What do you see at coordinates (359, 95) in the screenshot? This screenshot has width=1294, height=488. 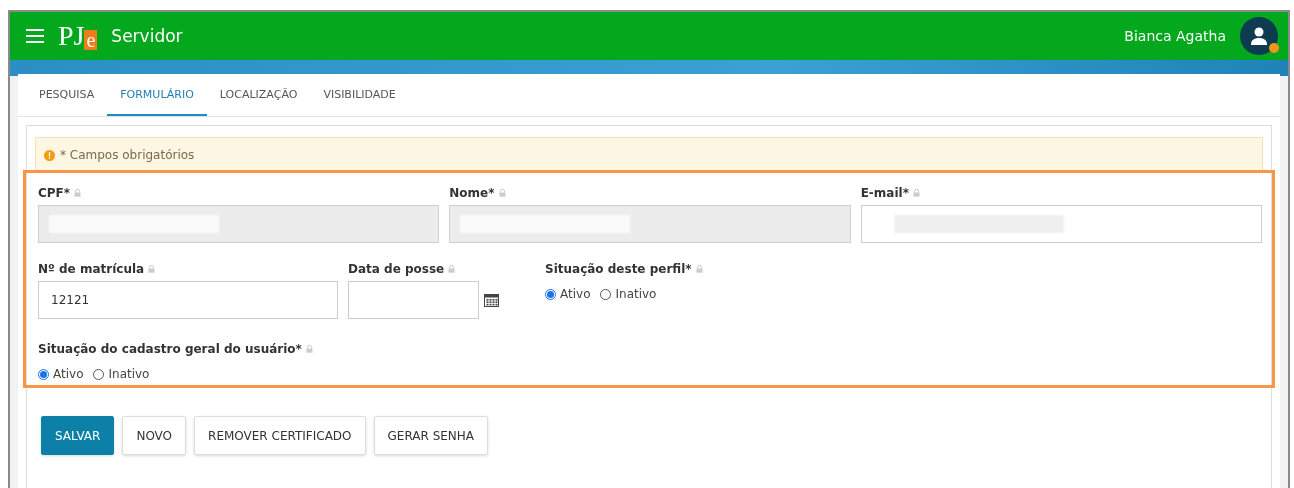 I see `tab: VISIBILIDADE` at bounding box center [359, 95].